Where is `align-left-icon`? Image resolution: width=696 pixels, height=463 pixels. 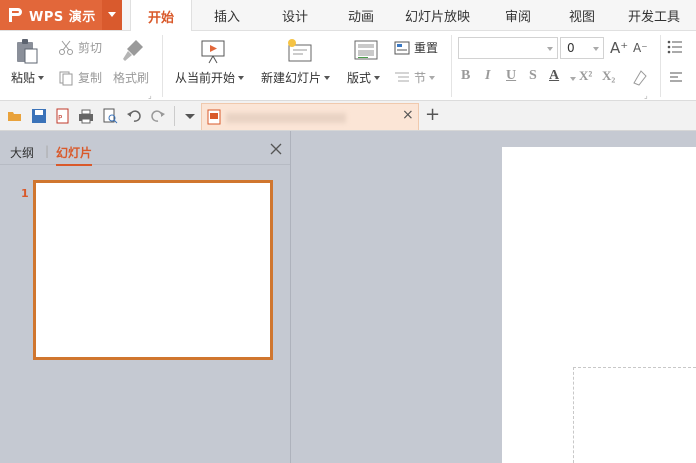
align-left-icon is located at coordinates (676, 78).